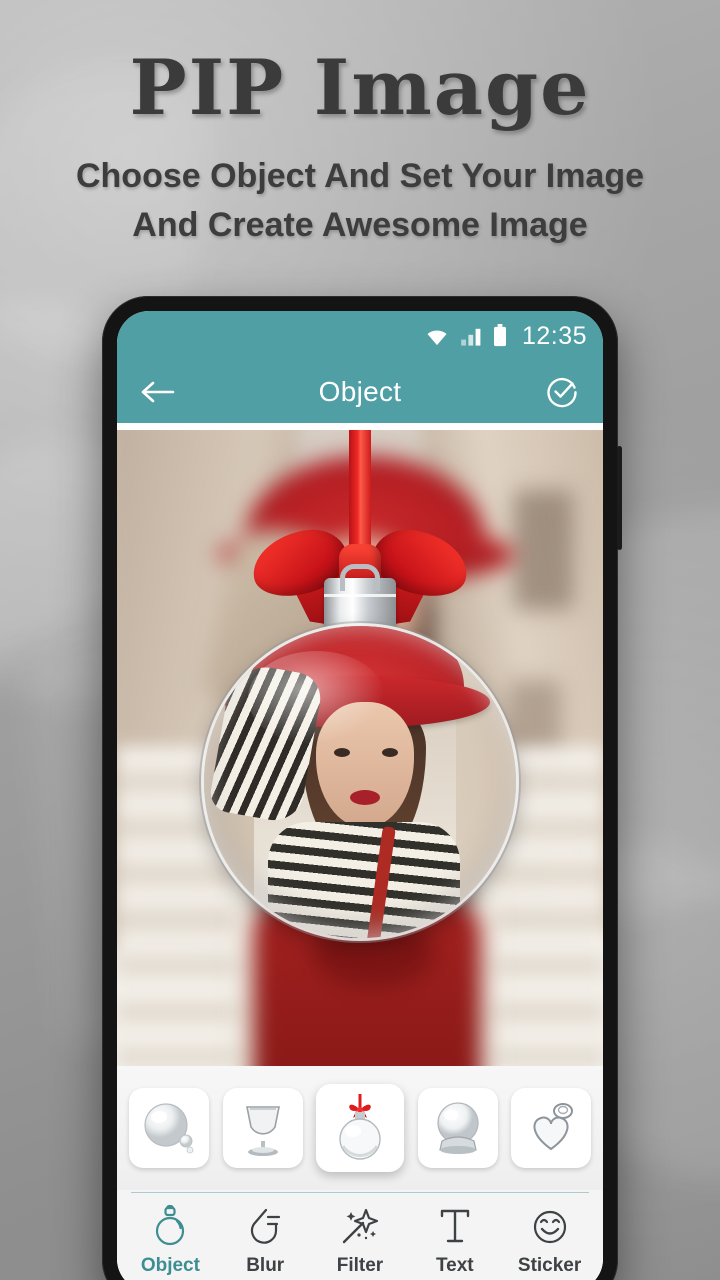 The height and width of the screenshot is (1280, 720). What do you see at coordinates (454, 1226) in the screenshot?
I see `text-t-icon` at bounding box center [454, 1226].